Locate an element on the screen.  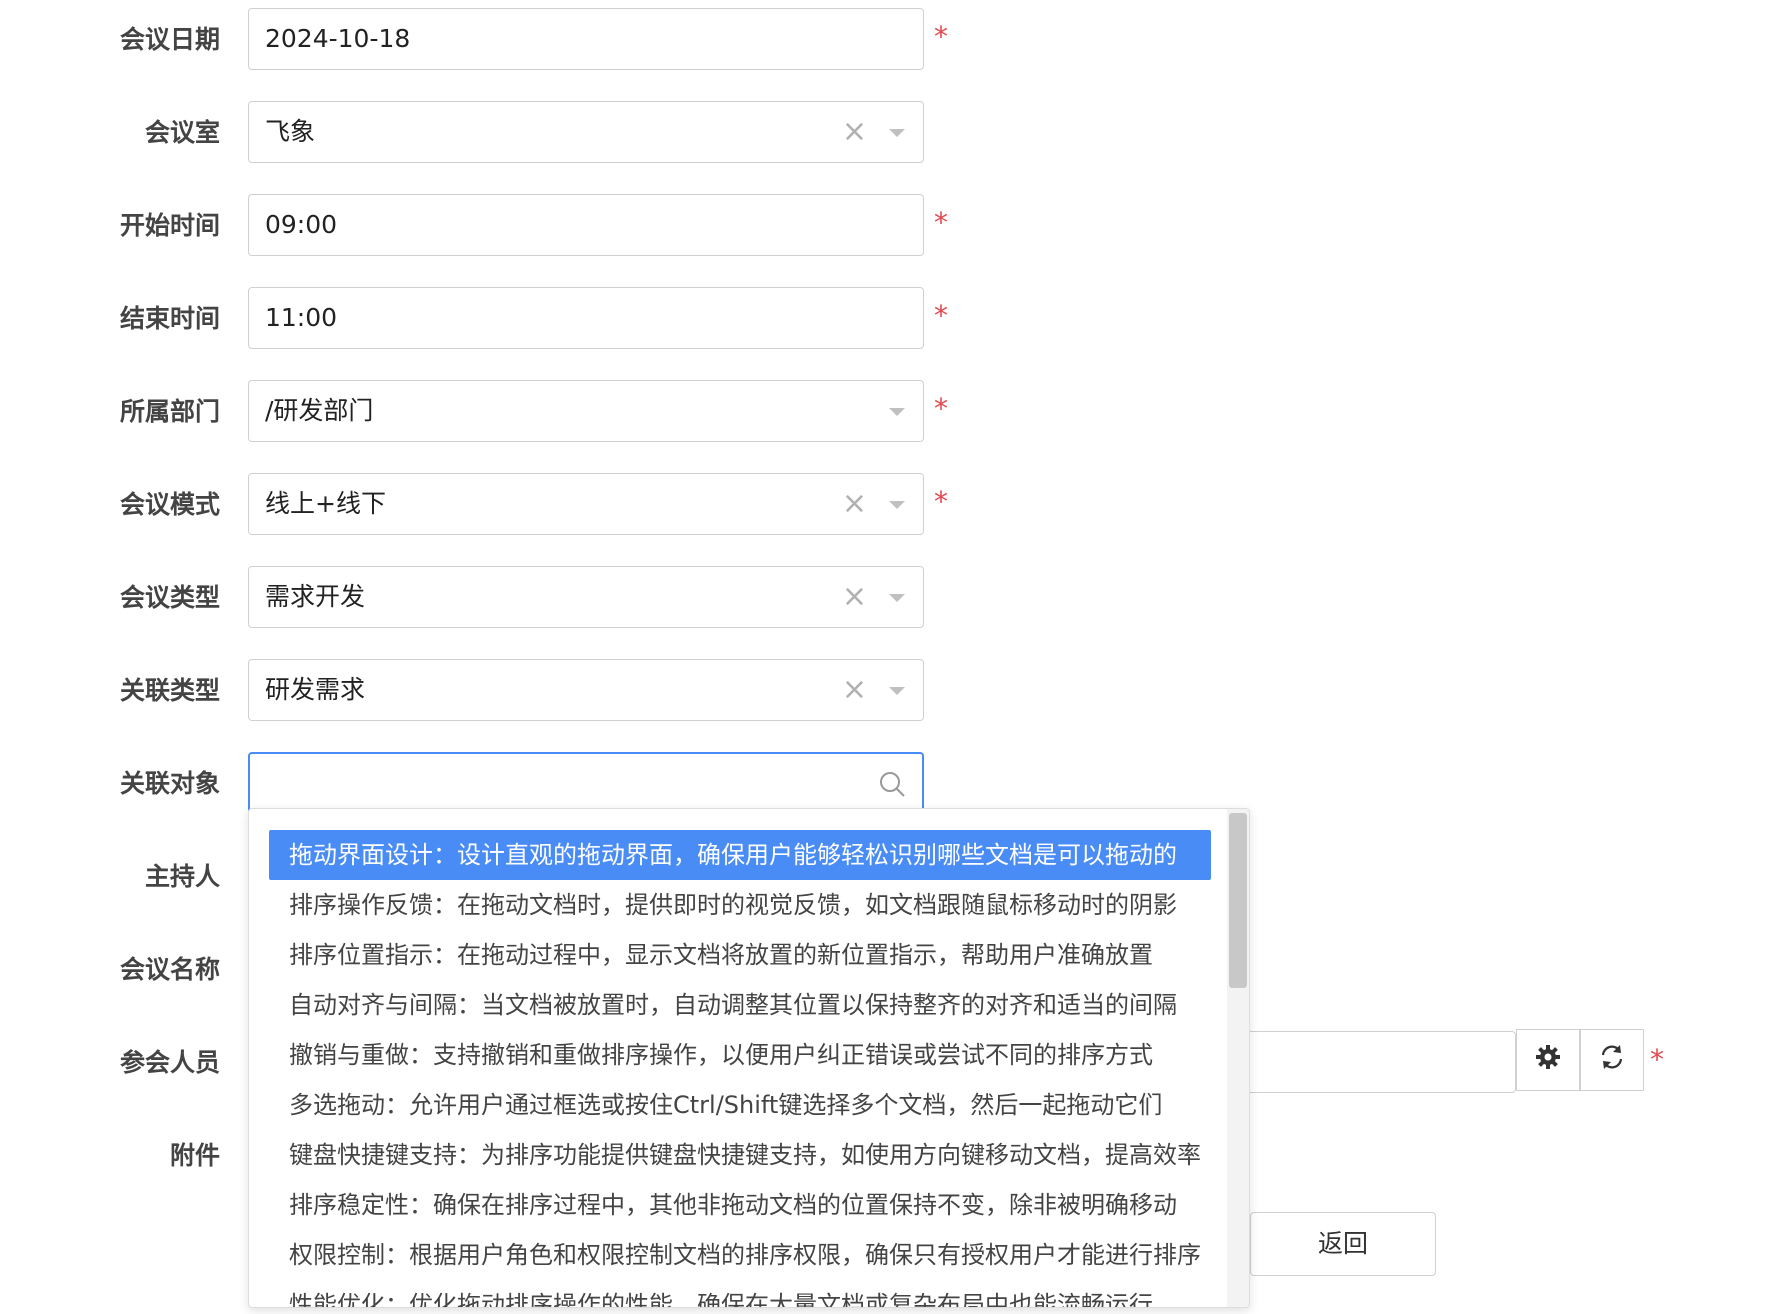
meeting-type-label: 会议类型 is located at coordinates (169, 597).